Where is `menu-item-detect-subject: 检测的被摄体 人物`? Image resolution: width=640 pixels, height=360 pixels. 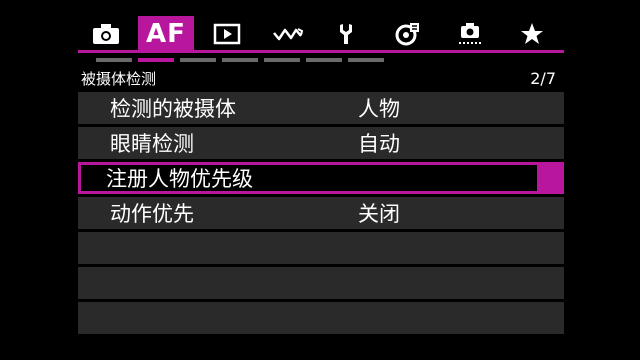
menu-item-detect-subject: 检测的被摄体 人物 is located at coordinates (321, 108).